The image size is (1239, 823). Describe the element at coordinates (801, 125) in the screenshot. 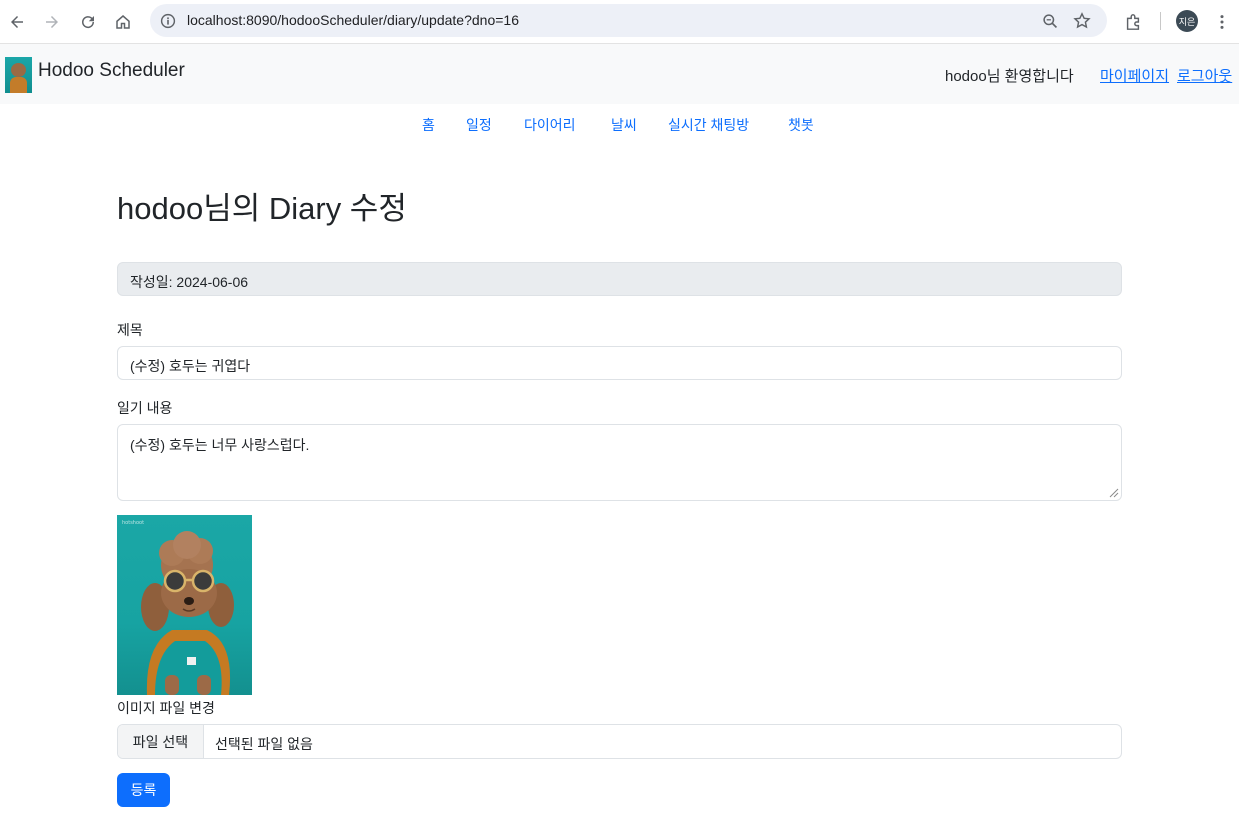

I see `menu-item-chatbot: 챗봇` at that location.